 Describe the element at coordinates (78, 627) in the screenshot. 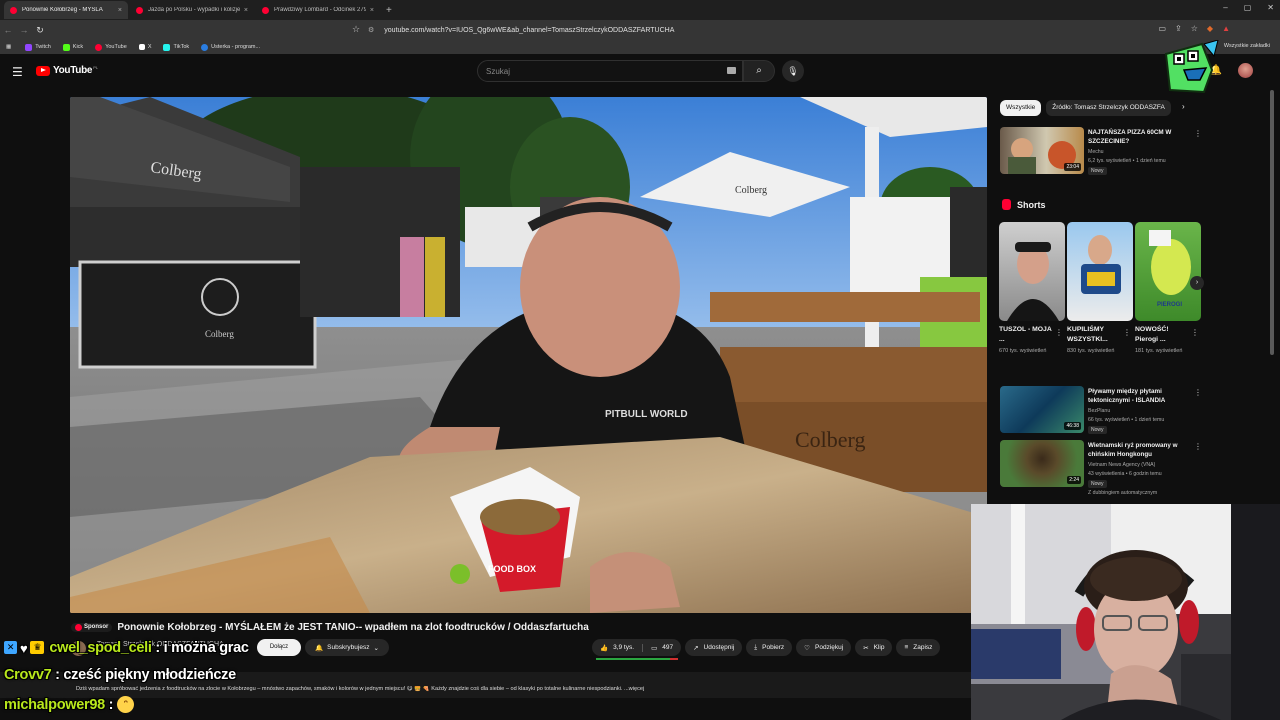

I see `sponsor-icon` at that location.